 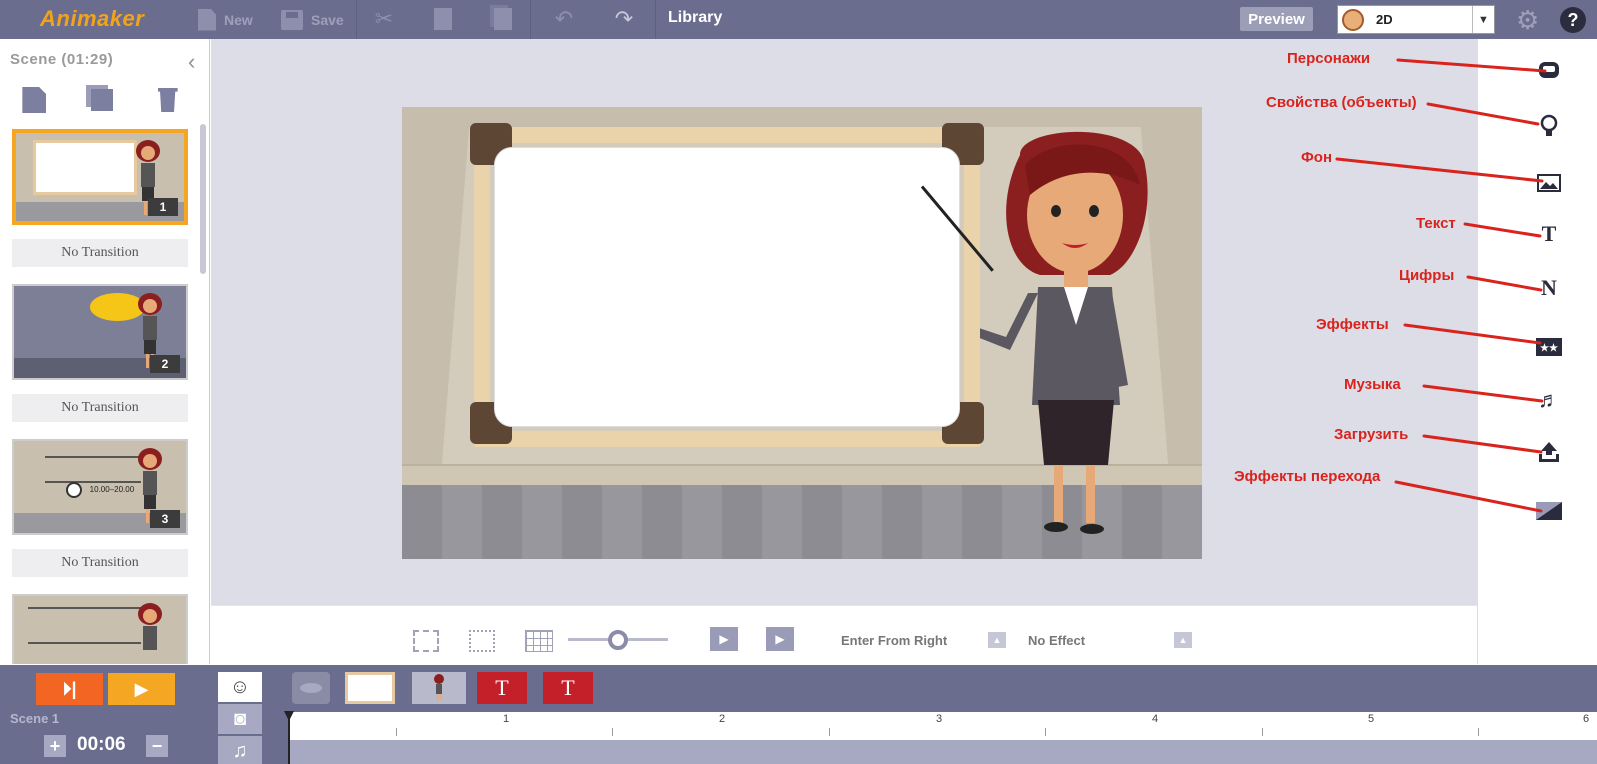 What do you see at coordinates (311, 688) in the screenshot?
I see `hidden-item-chip` at bounding box center [311, 688].